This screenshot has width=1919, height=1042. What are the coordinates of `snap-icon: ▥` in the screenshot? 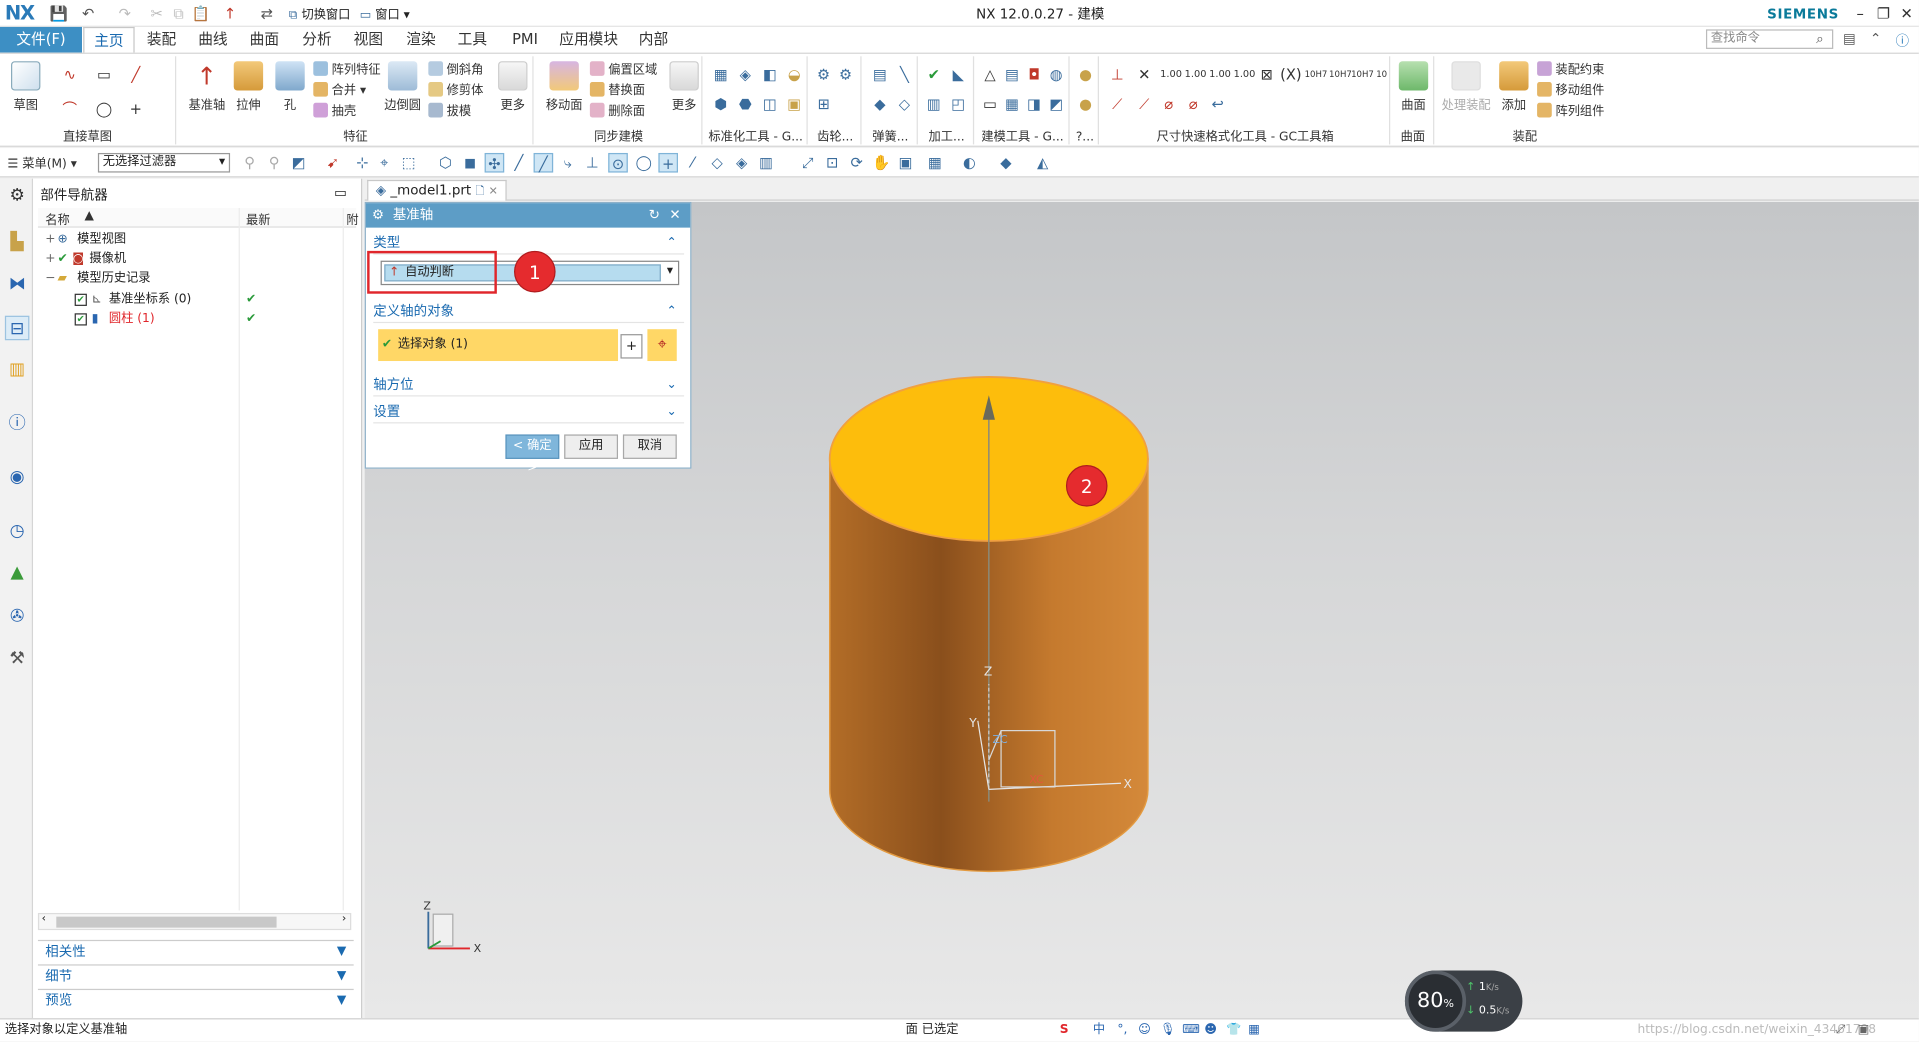 It's located at (766, 163).